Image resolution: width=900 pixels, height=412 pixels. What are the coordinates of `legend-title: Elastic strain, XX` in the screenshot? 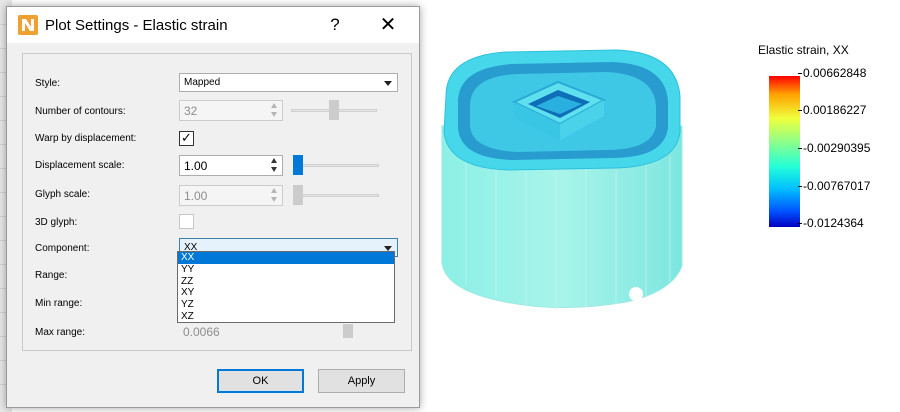 It's located at (803, 50).